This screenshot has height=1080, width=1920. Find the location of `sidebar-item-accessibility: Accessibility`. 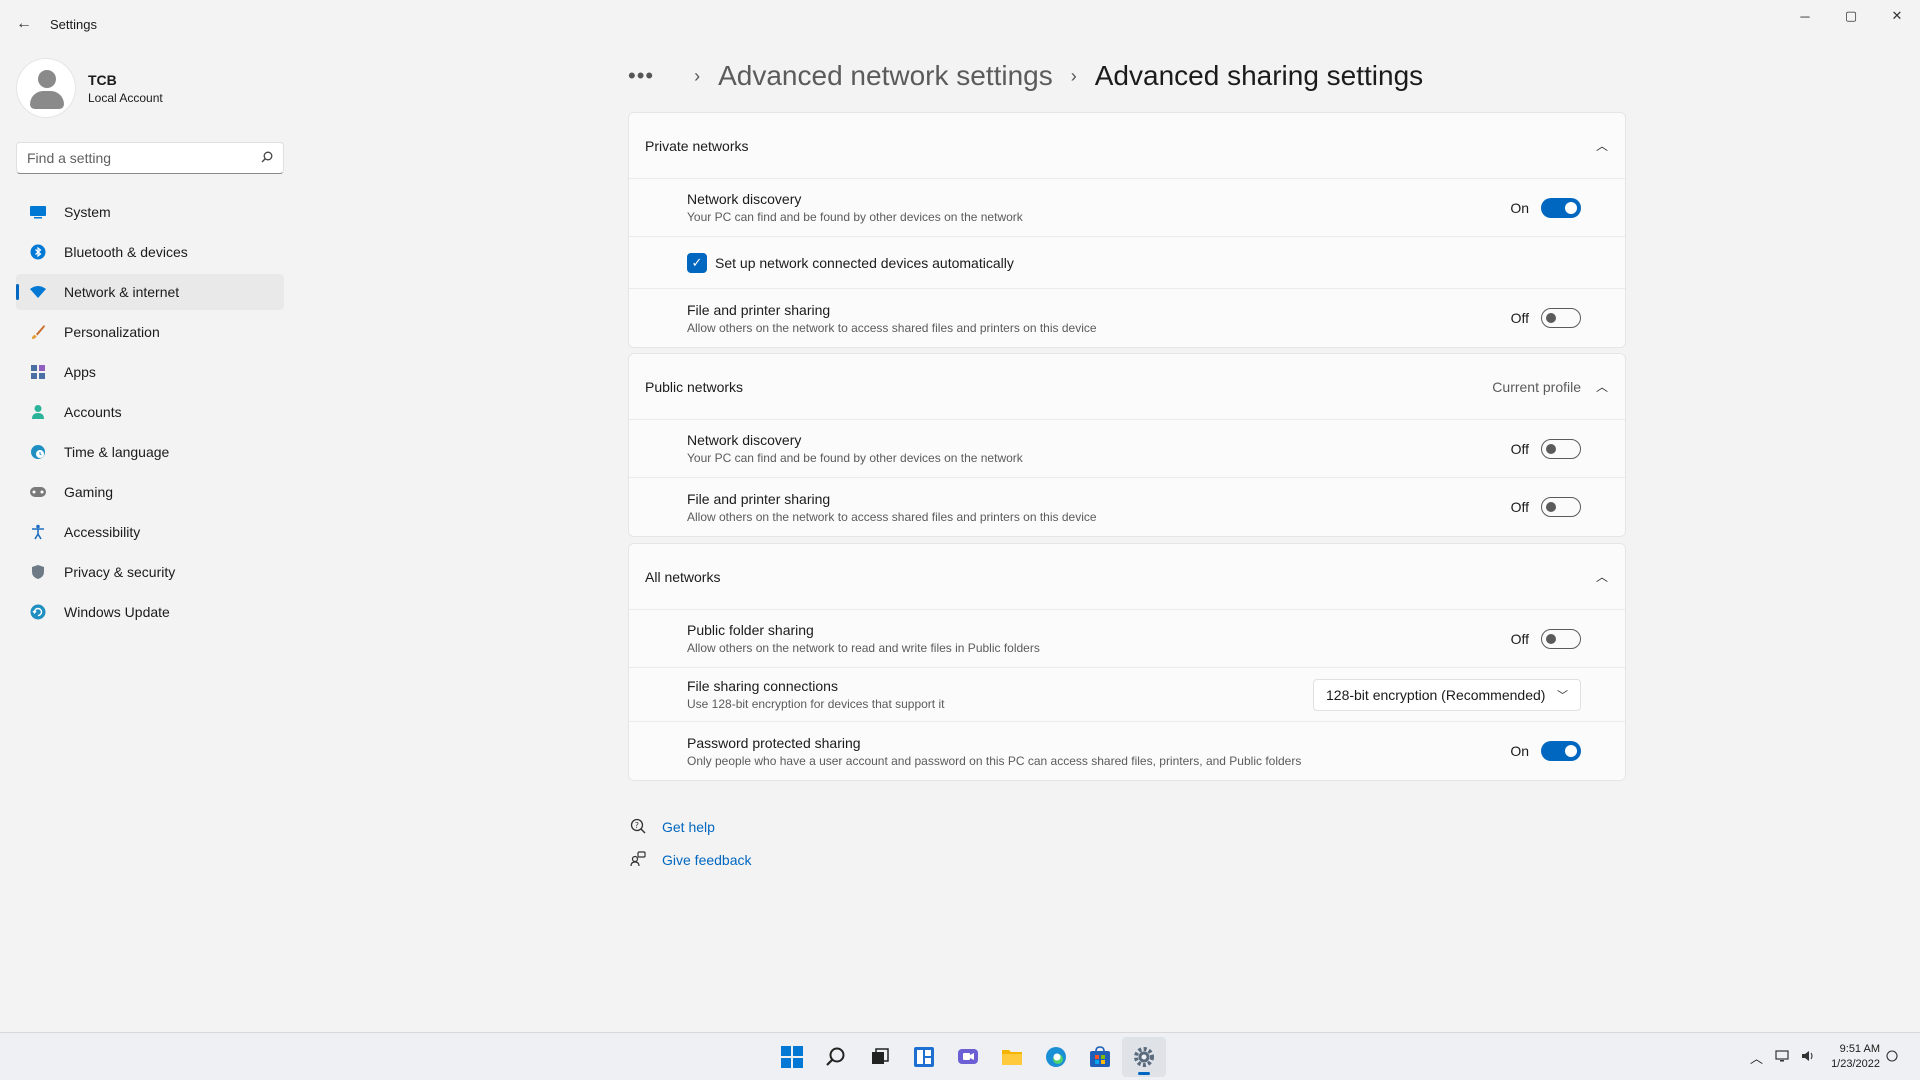

sidebar-item-accessibility: Accessibility is located at coordinates (150, 532).